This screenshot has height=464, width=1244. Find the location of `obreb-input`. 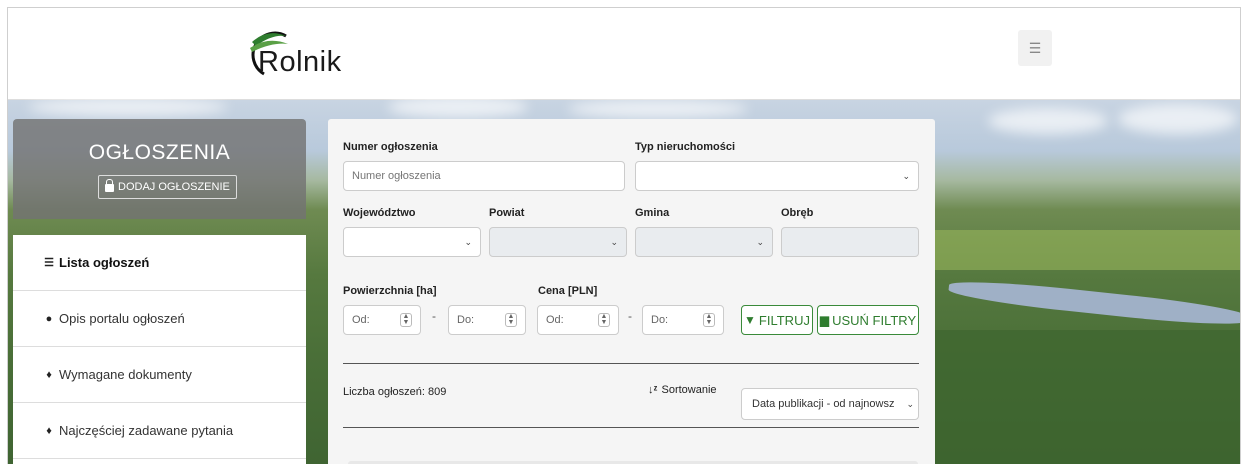

obreb-input is located at coordinates (850, 242).